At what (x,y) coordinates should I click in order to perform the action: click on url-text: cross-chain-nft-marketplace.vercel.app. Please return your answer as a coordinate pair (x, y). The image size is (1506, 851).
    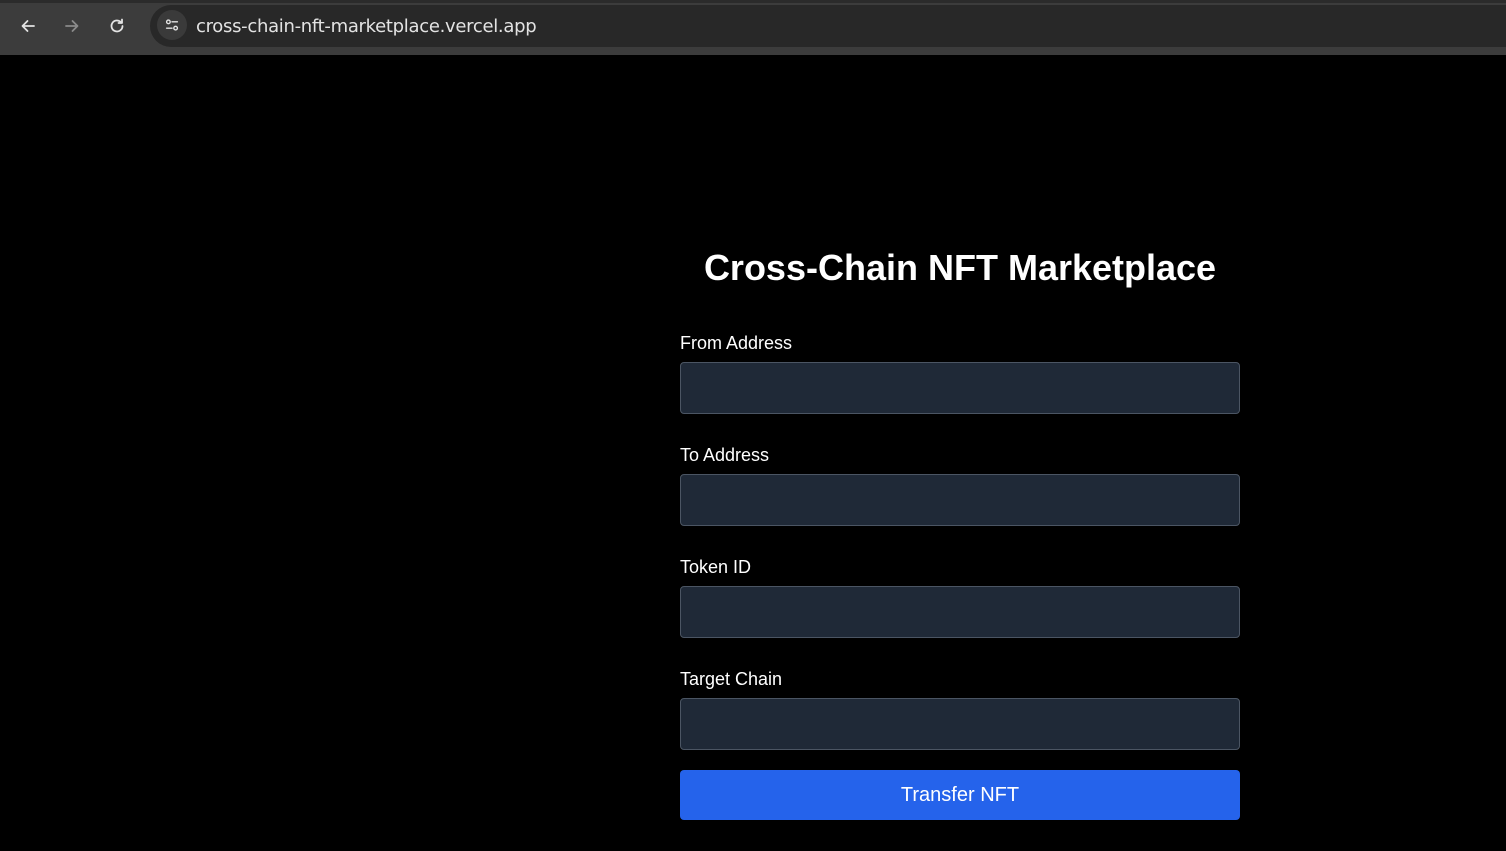
    Looking at the image, I should click on (366, 26).